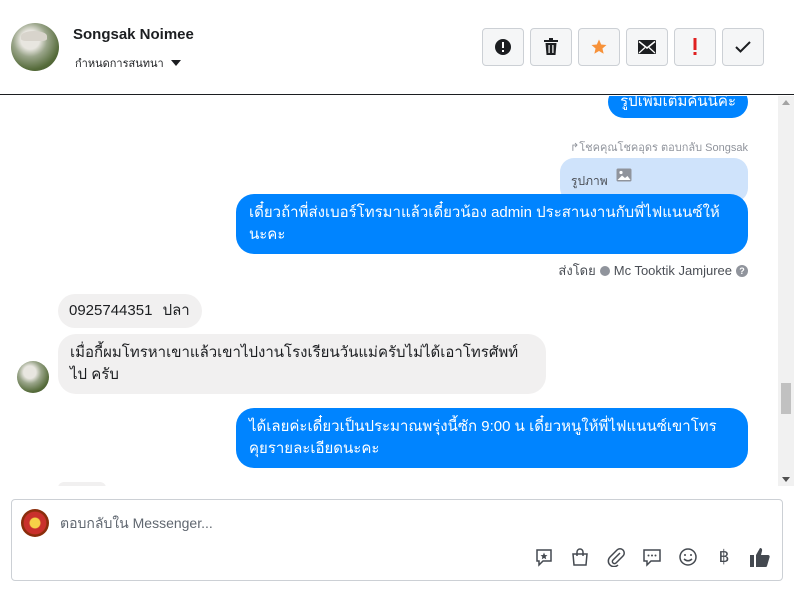  What do you see at coordinates (786, 479) in the screenshot?
I see `scroll-down-arrow-icon` at bounding box center [786, 479].